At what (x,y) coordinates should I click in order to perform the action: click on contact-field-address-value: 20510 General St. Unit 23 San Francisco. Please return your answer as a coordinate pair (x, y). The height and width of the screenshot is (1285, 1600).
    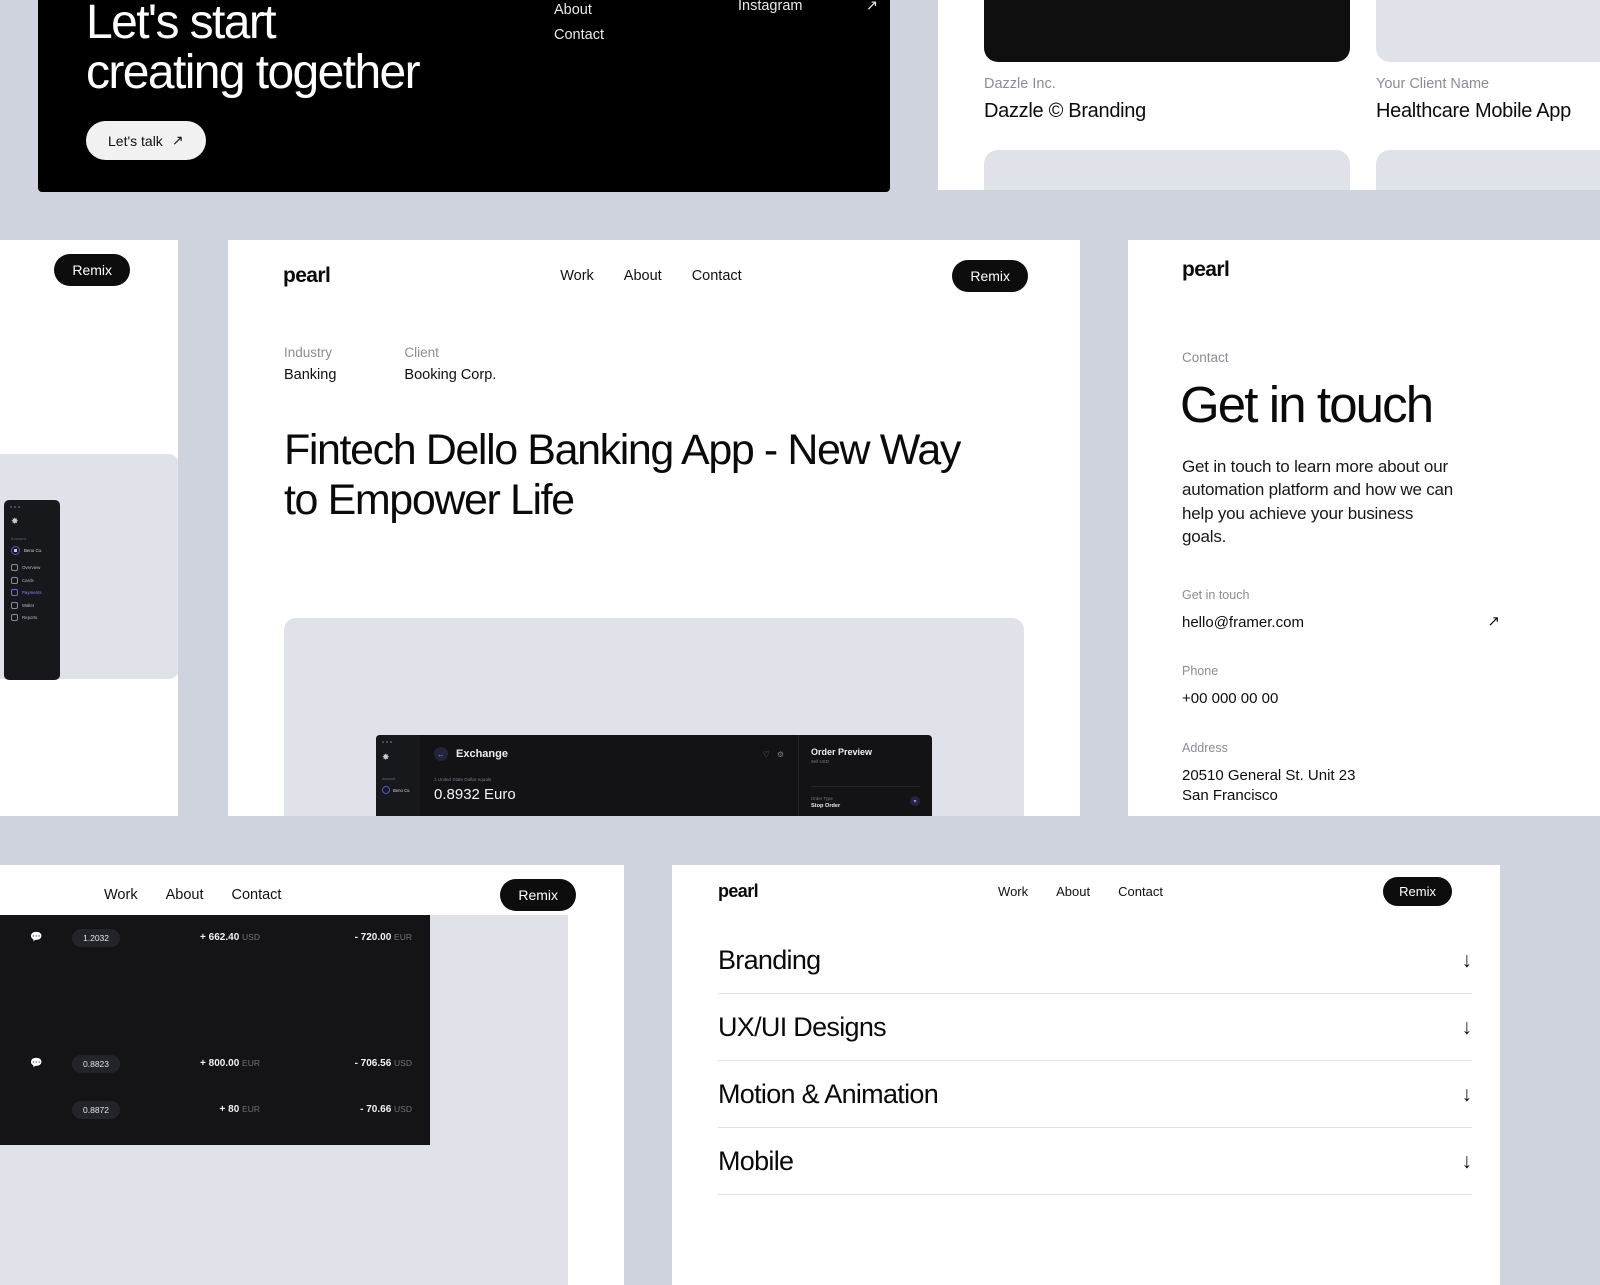
    Looking at the image, I should click on (1269, 785).